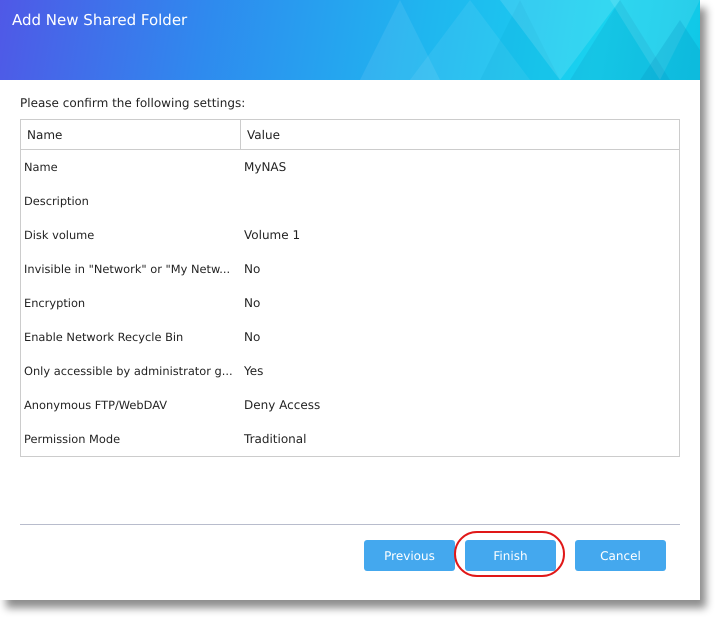 This screenshot has width=720, height=620. Describe the element at coordinates (131, 134) in the screenshot. I see `column-header: Name` at that location.